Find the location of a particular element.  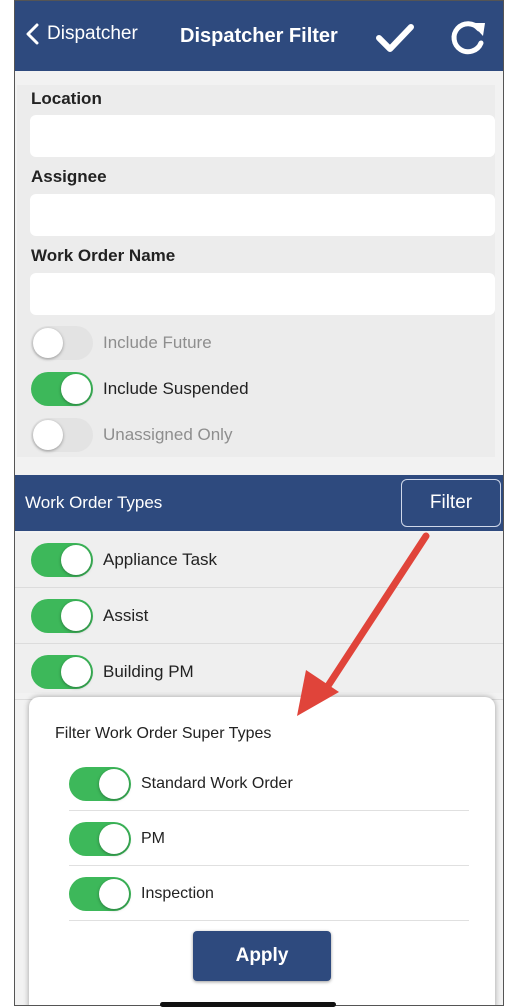

pm-row: PM is located at coordinates (117, 839).